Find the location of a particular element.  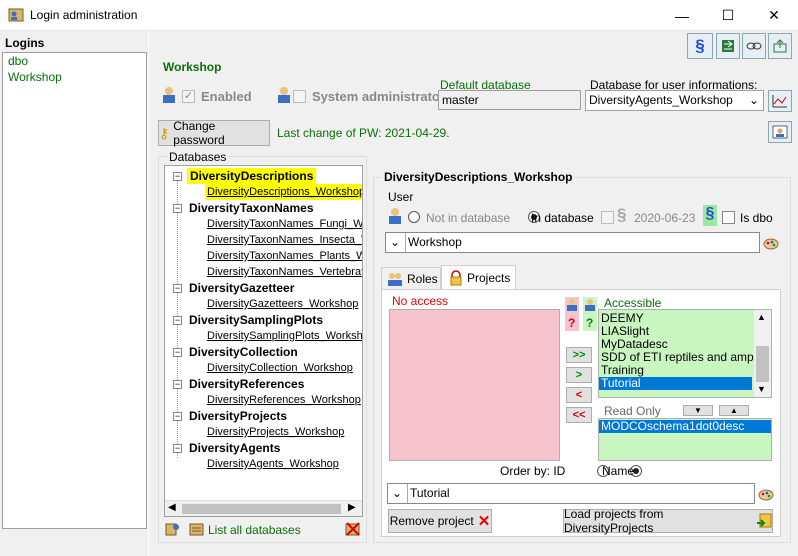

user-card-icon is located at coordinates (780, 132).